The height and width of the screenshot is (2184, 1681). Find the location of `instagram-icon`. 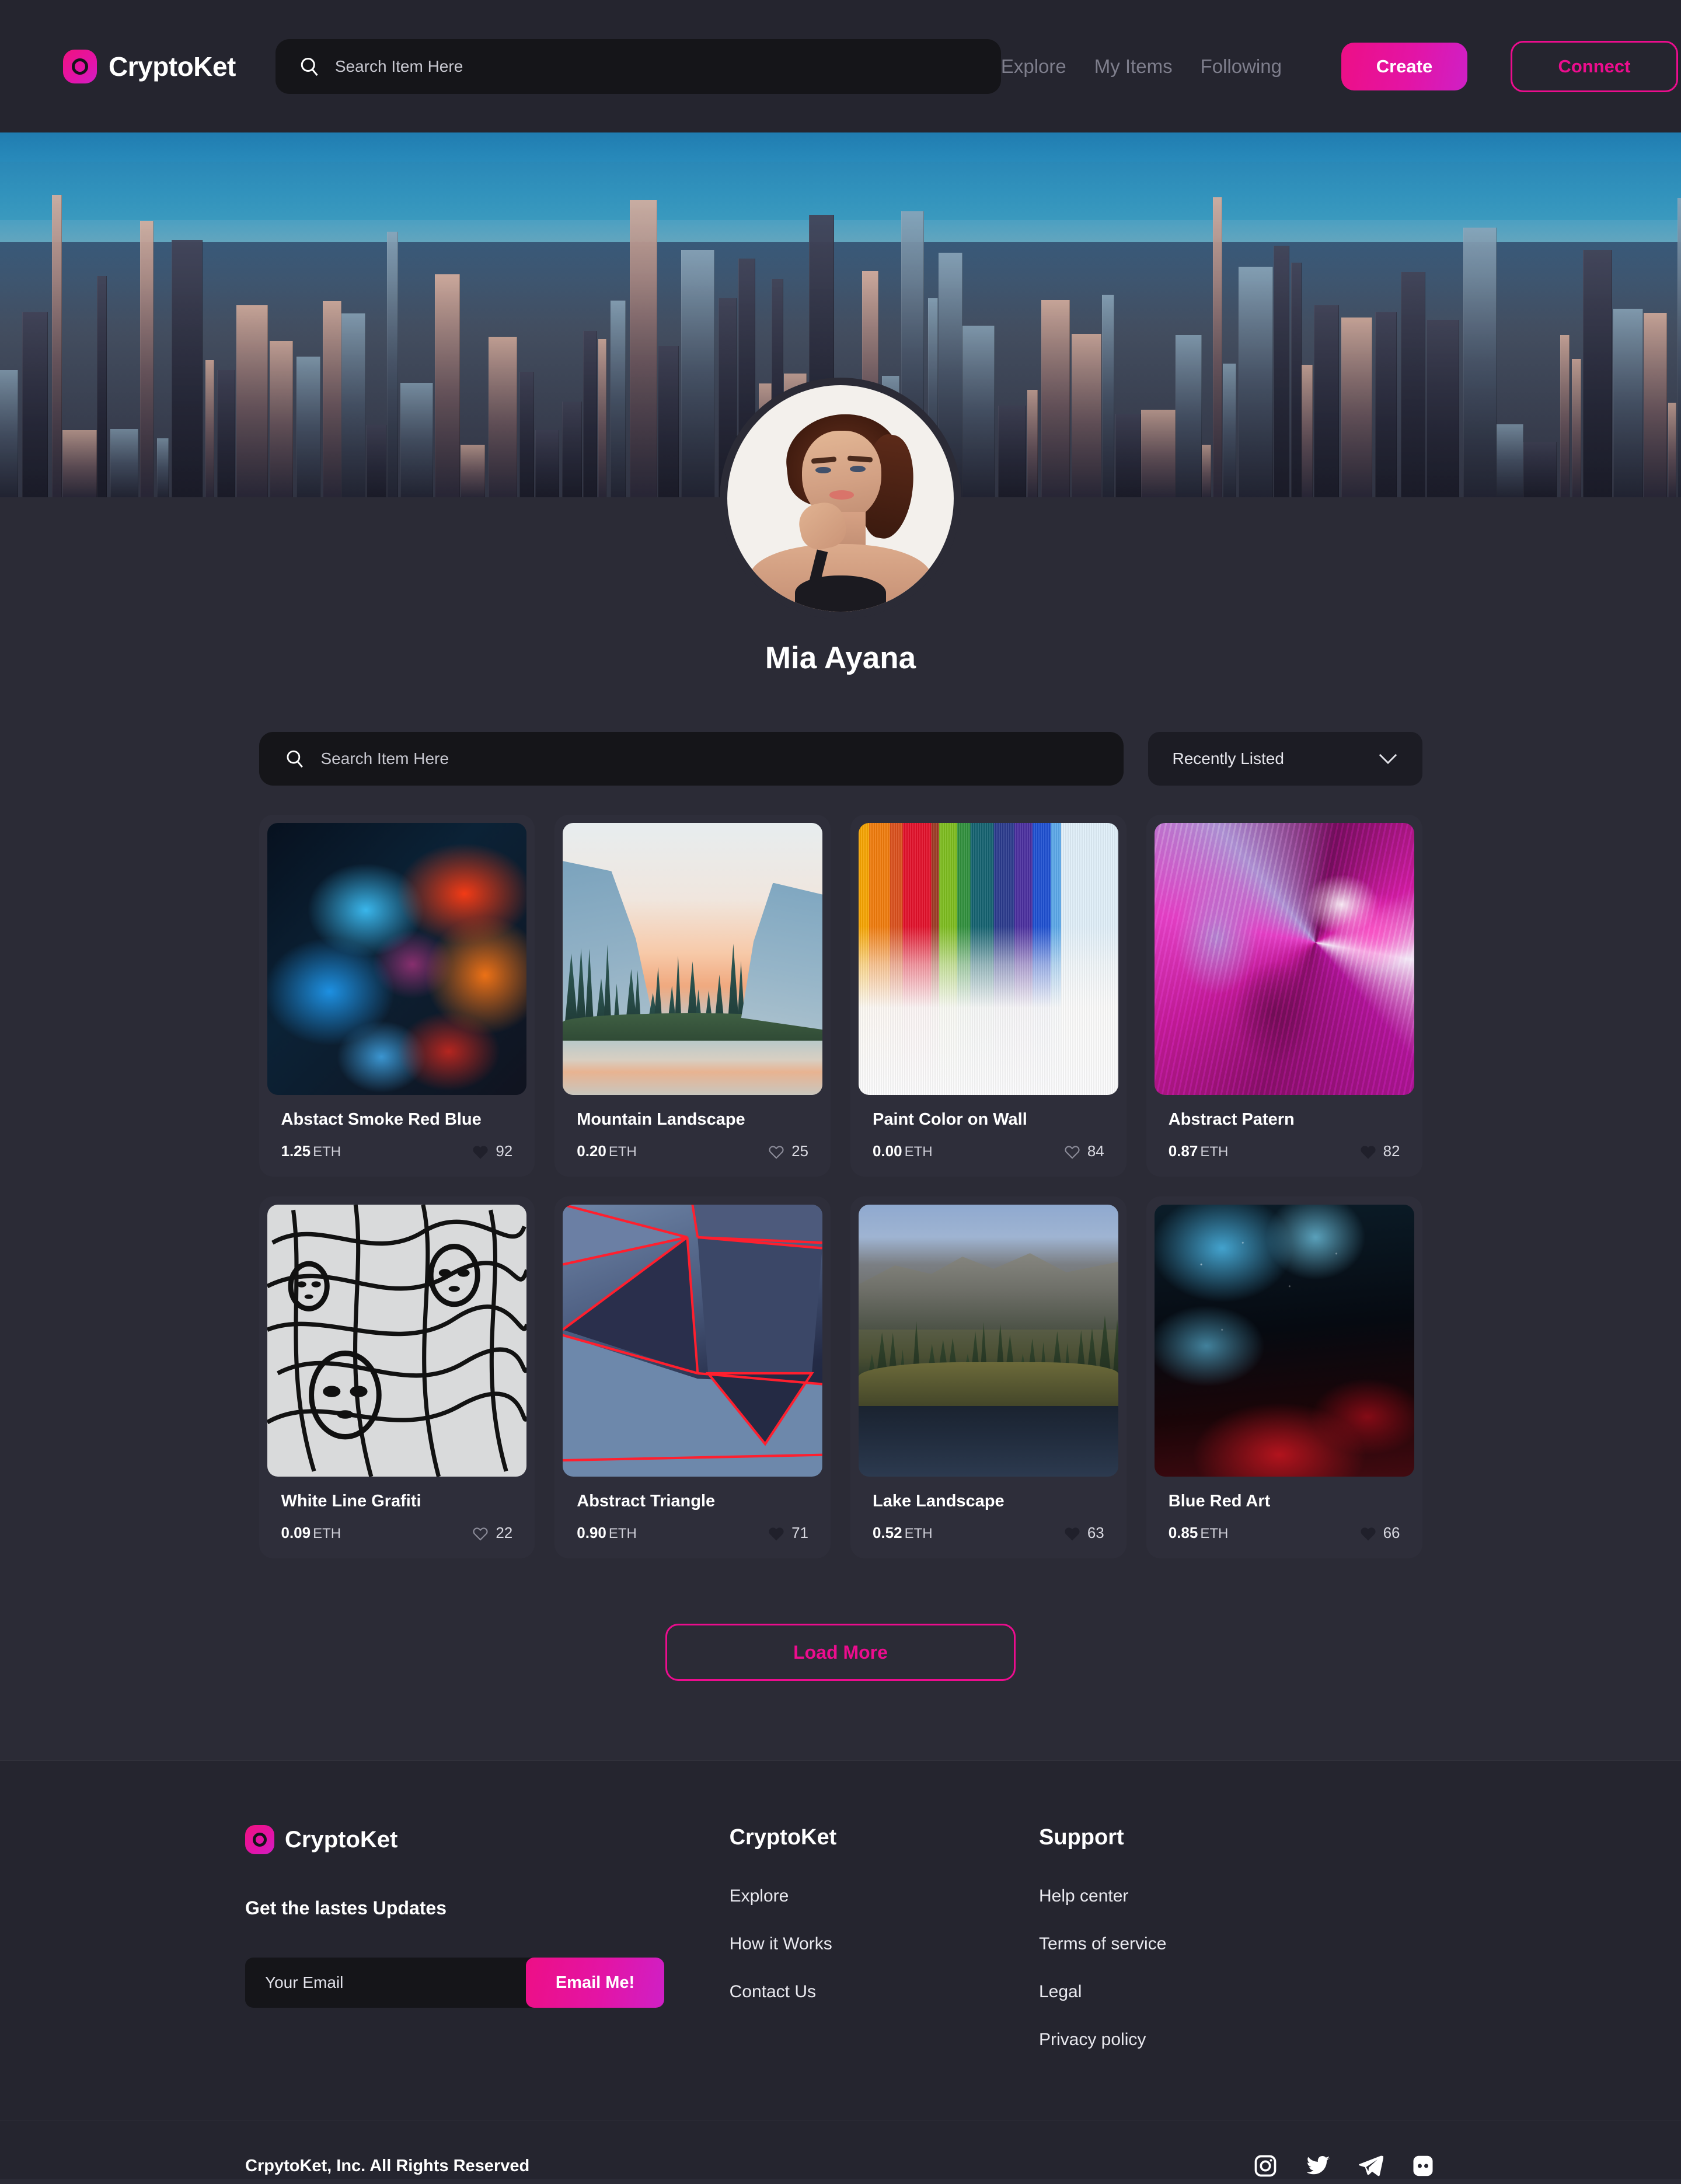

instagram-icon is located at coordinates (1265, 2166).